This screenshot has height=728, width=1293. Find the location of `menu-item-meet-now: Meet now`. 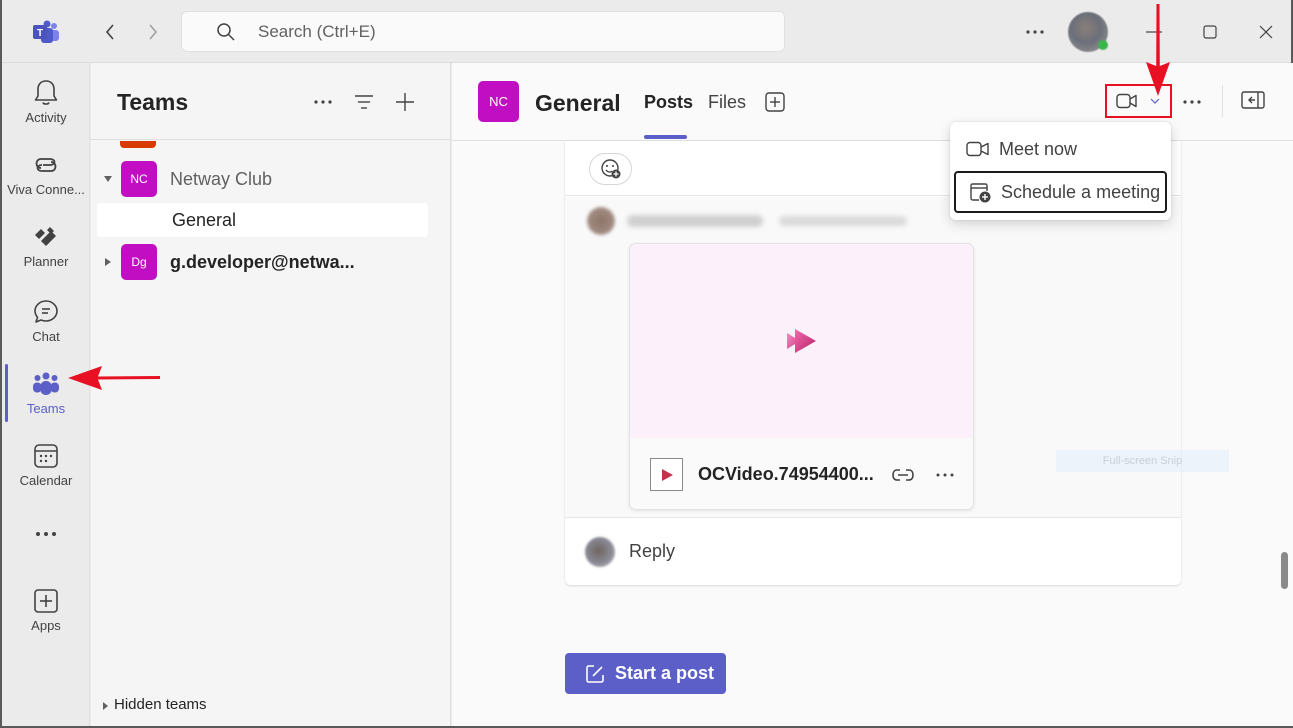

menu-item-meet-now: Meet now is located at coordinates (1060, 149).